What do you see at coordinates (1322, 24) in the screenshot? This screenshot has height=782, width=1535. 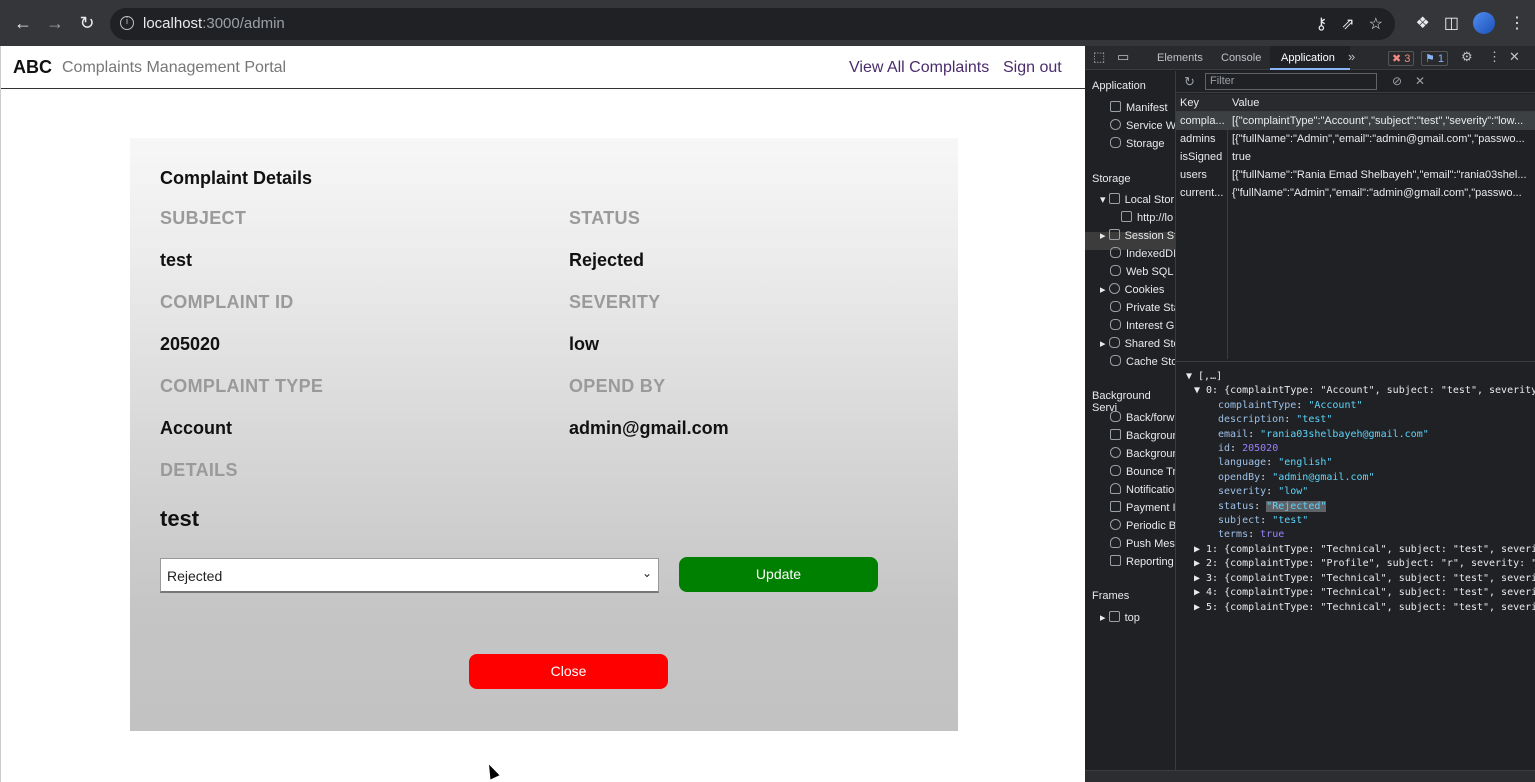 I see `key-icon: ⚷` at bounding box center [1322, 24].